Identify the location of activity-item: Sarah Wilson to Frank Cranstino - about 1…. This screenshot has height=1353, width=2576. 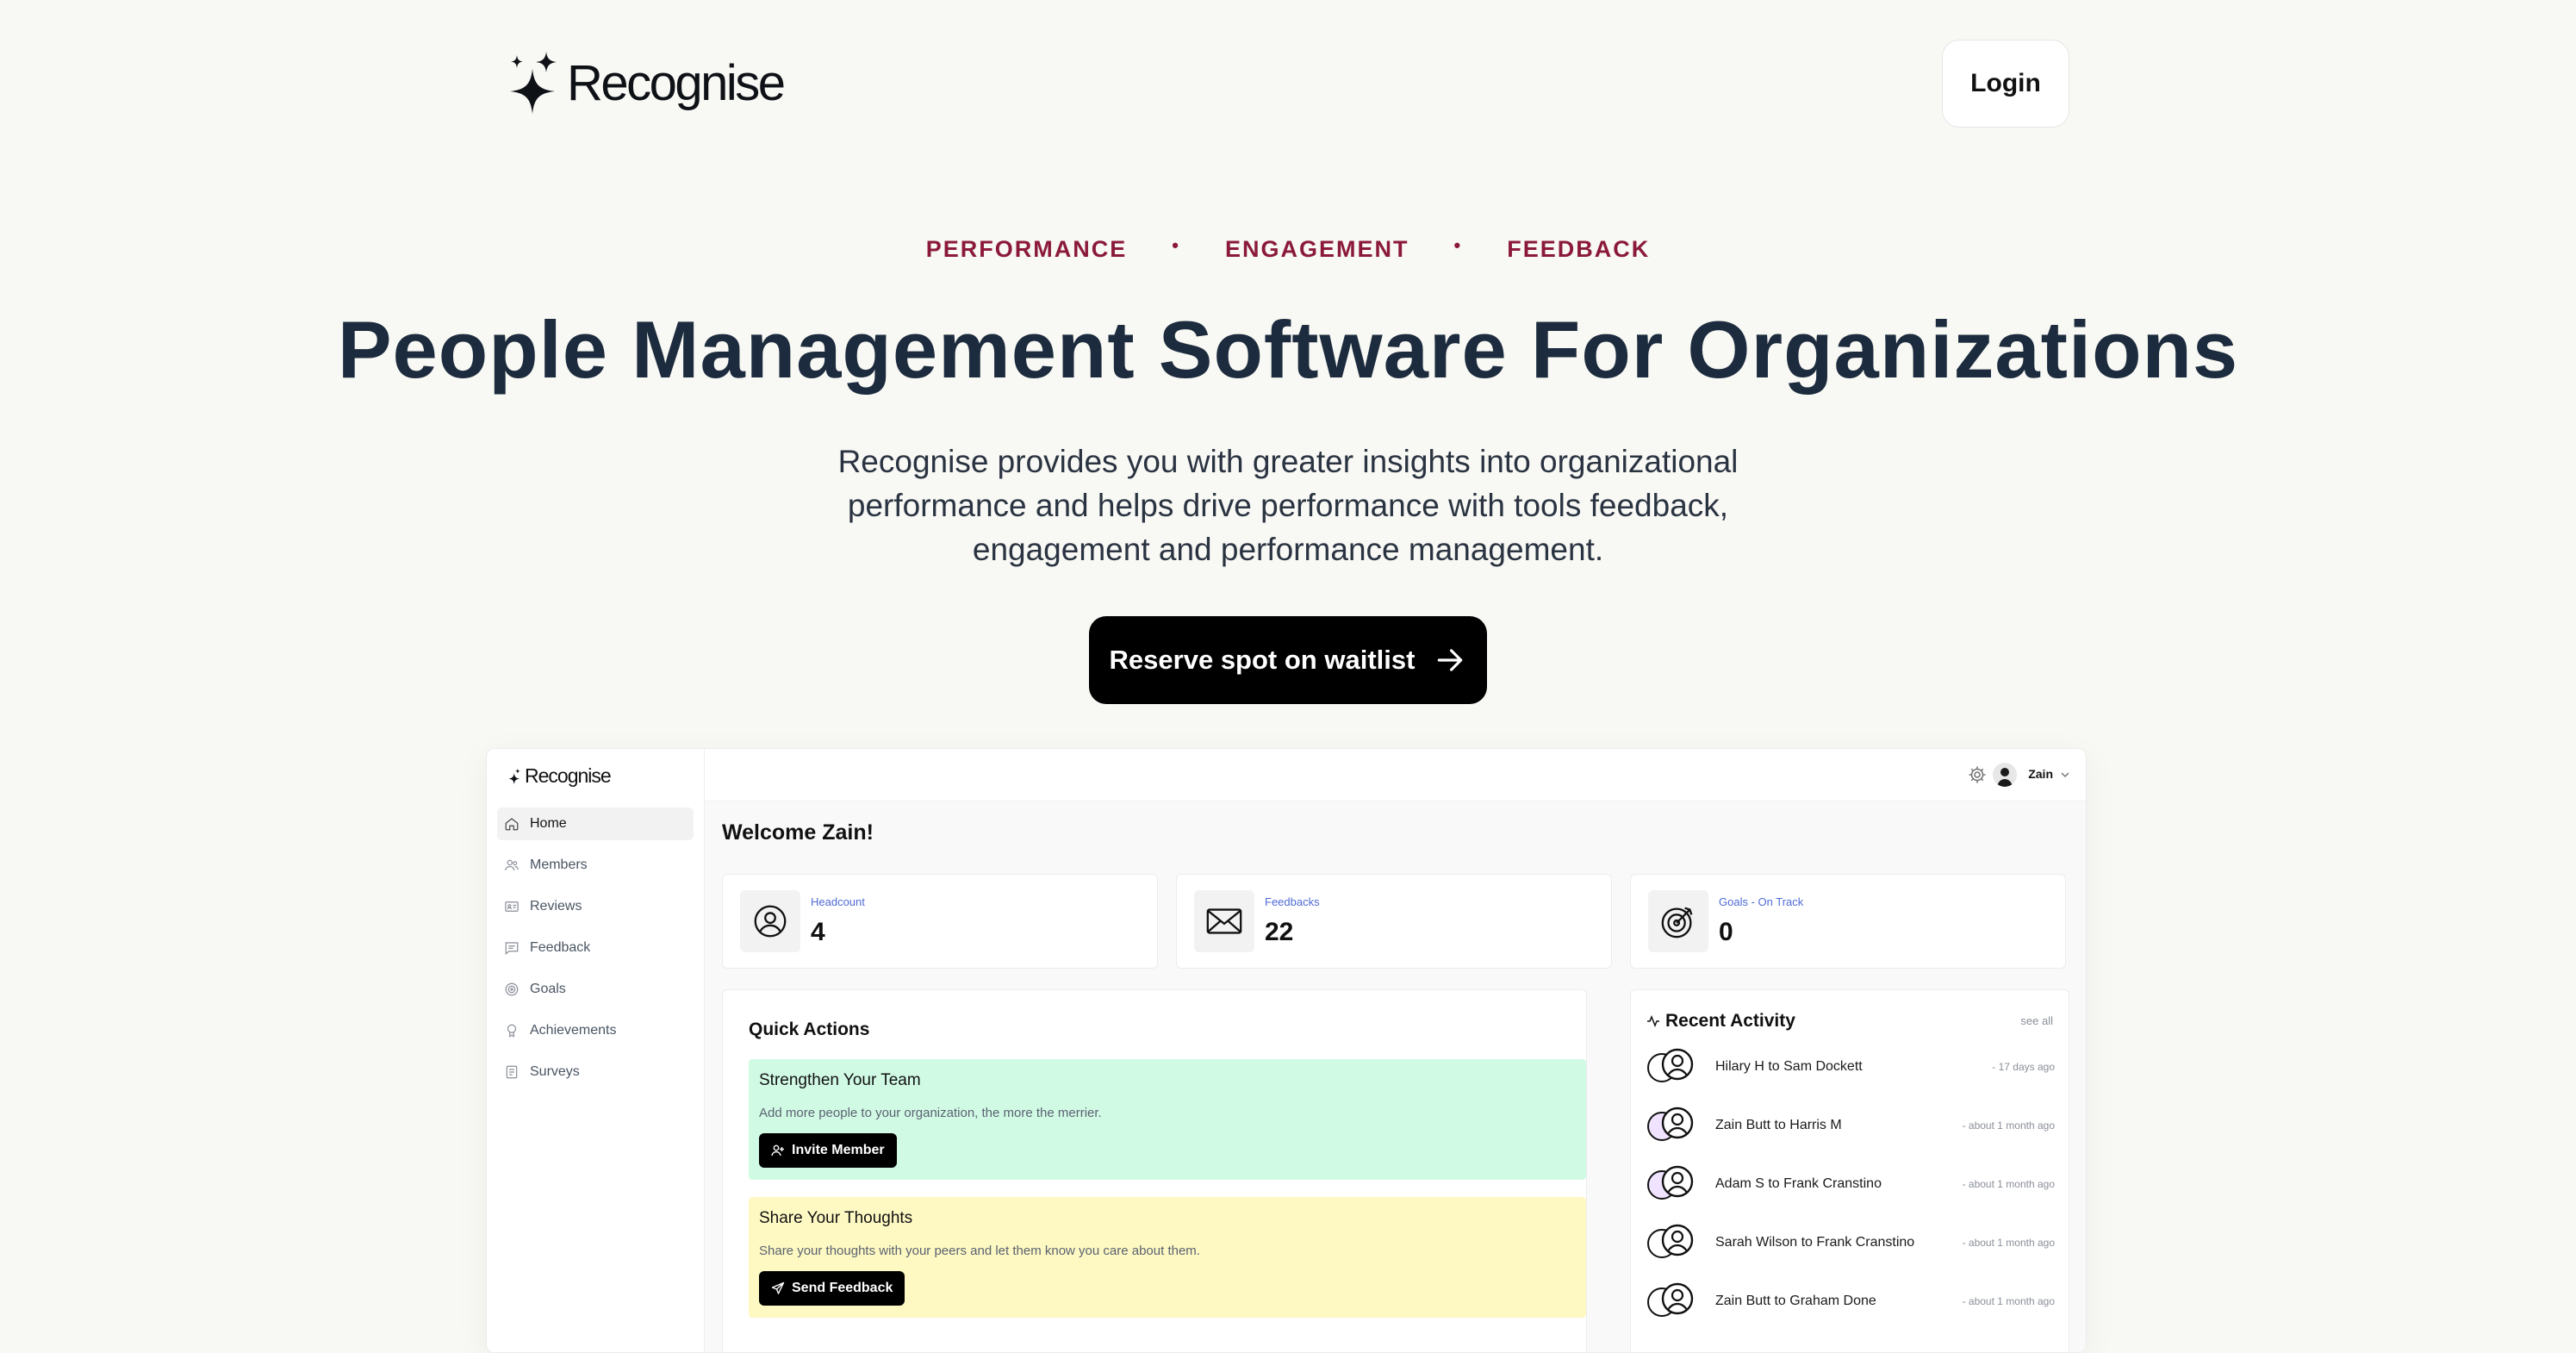
(1851, 1245).